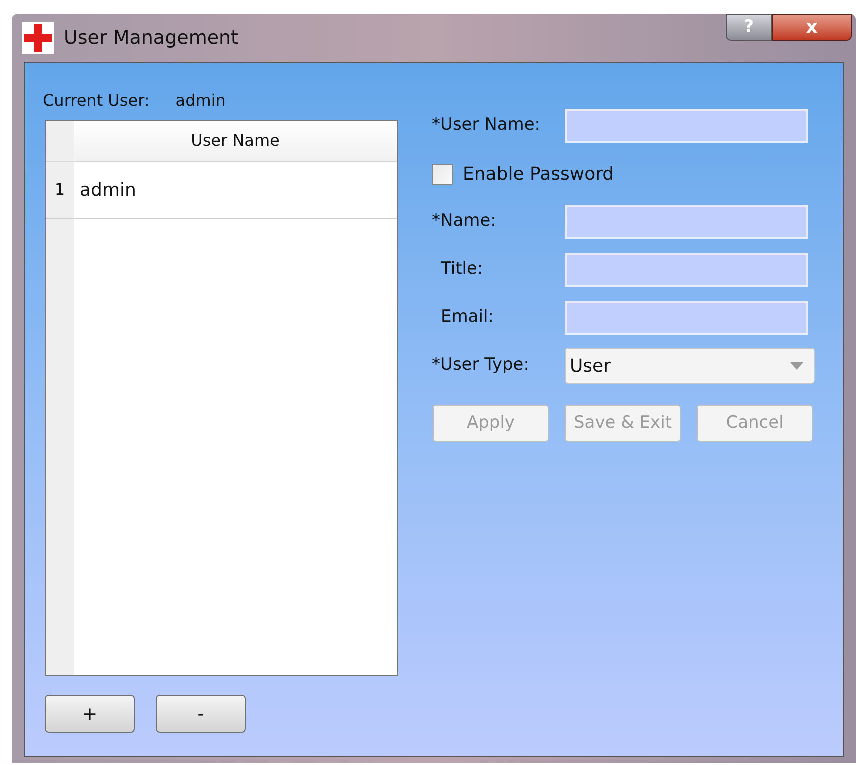  Describe the element at coordinates (442, 174) in the screenshot. I see `checkbox` at that location.